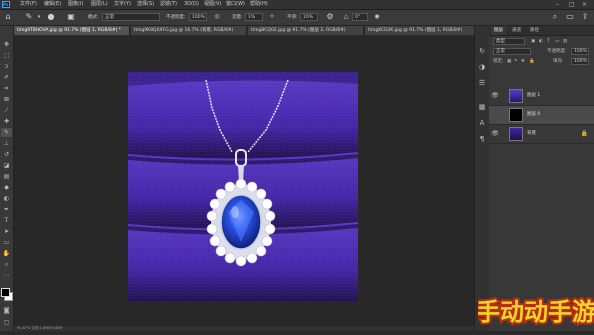  I want to click on chevron-down-icon: ▾, so click(39, 17).